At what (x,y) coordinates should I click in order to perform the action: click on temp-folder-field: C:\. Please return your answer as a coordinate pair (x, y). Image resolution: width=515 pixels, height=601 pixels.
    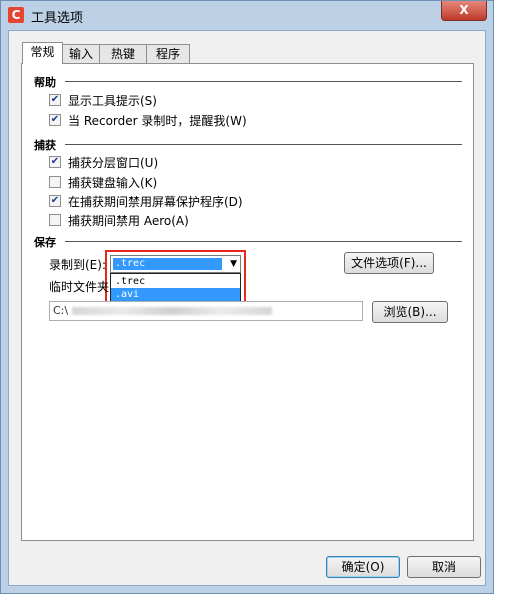
    Looking at the image, I should click on (206, 311).